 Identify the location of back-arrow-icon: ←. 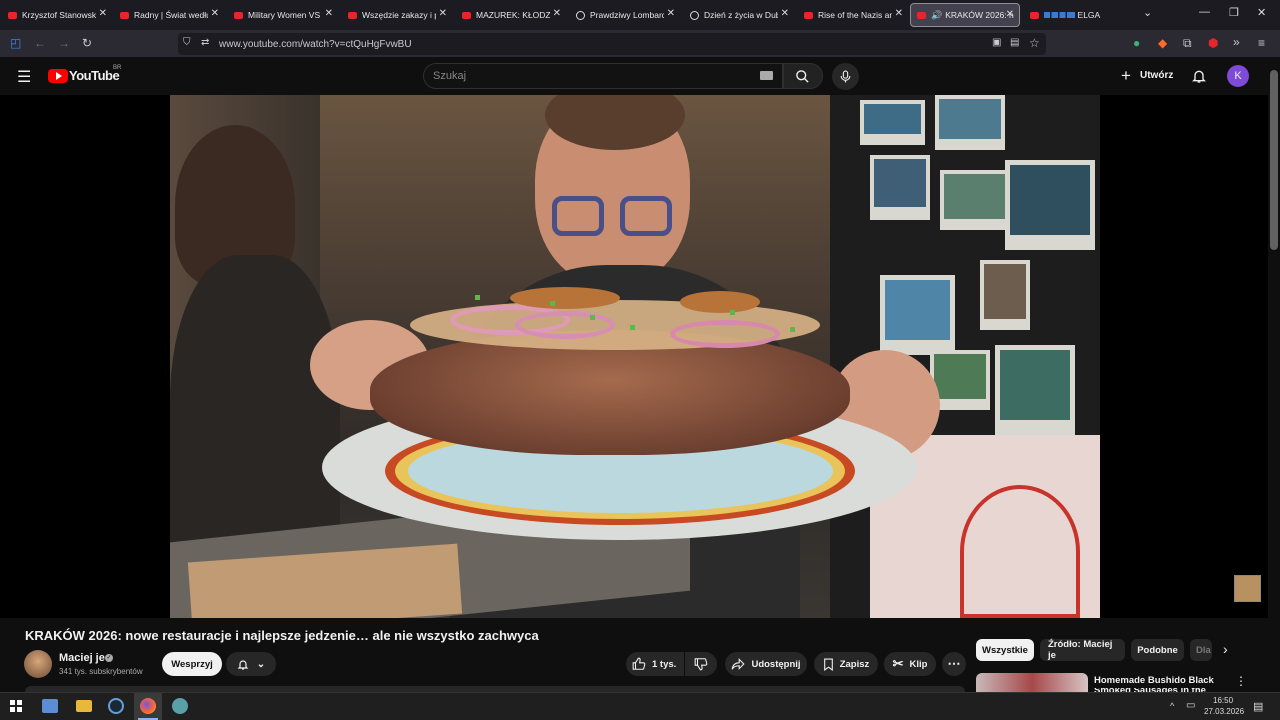
(40, 43).